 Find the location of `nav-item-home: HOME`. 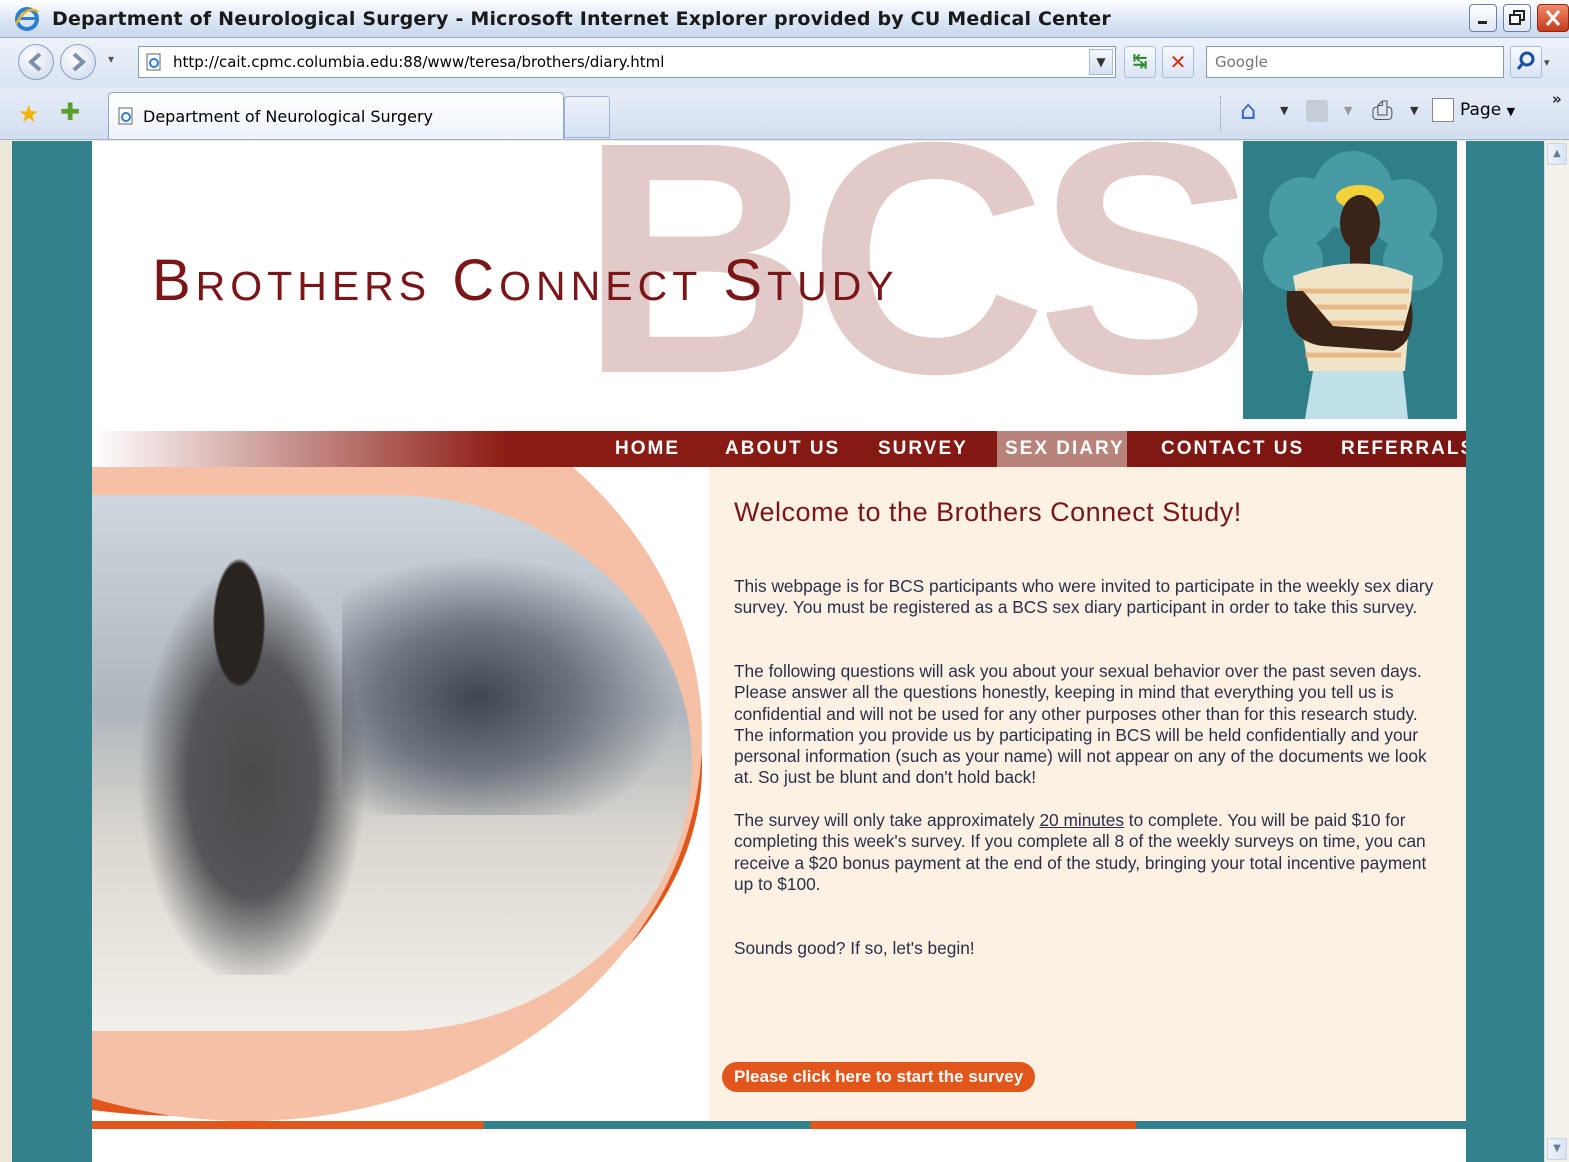

nav-item-home: HOME is located at coordinates (647, 449).